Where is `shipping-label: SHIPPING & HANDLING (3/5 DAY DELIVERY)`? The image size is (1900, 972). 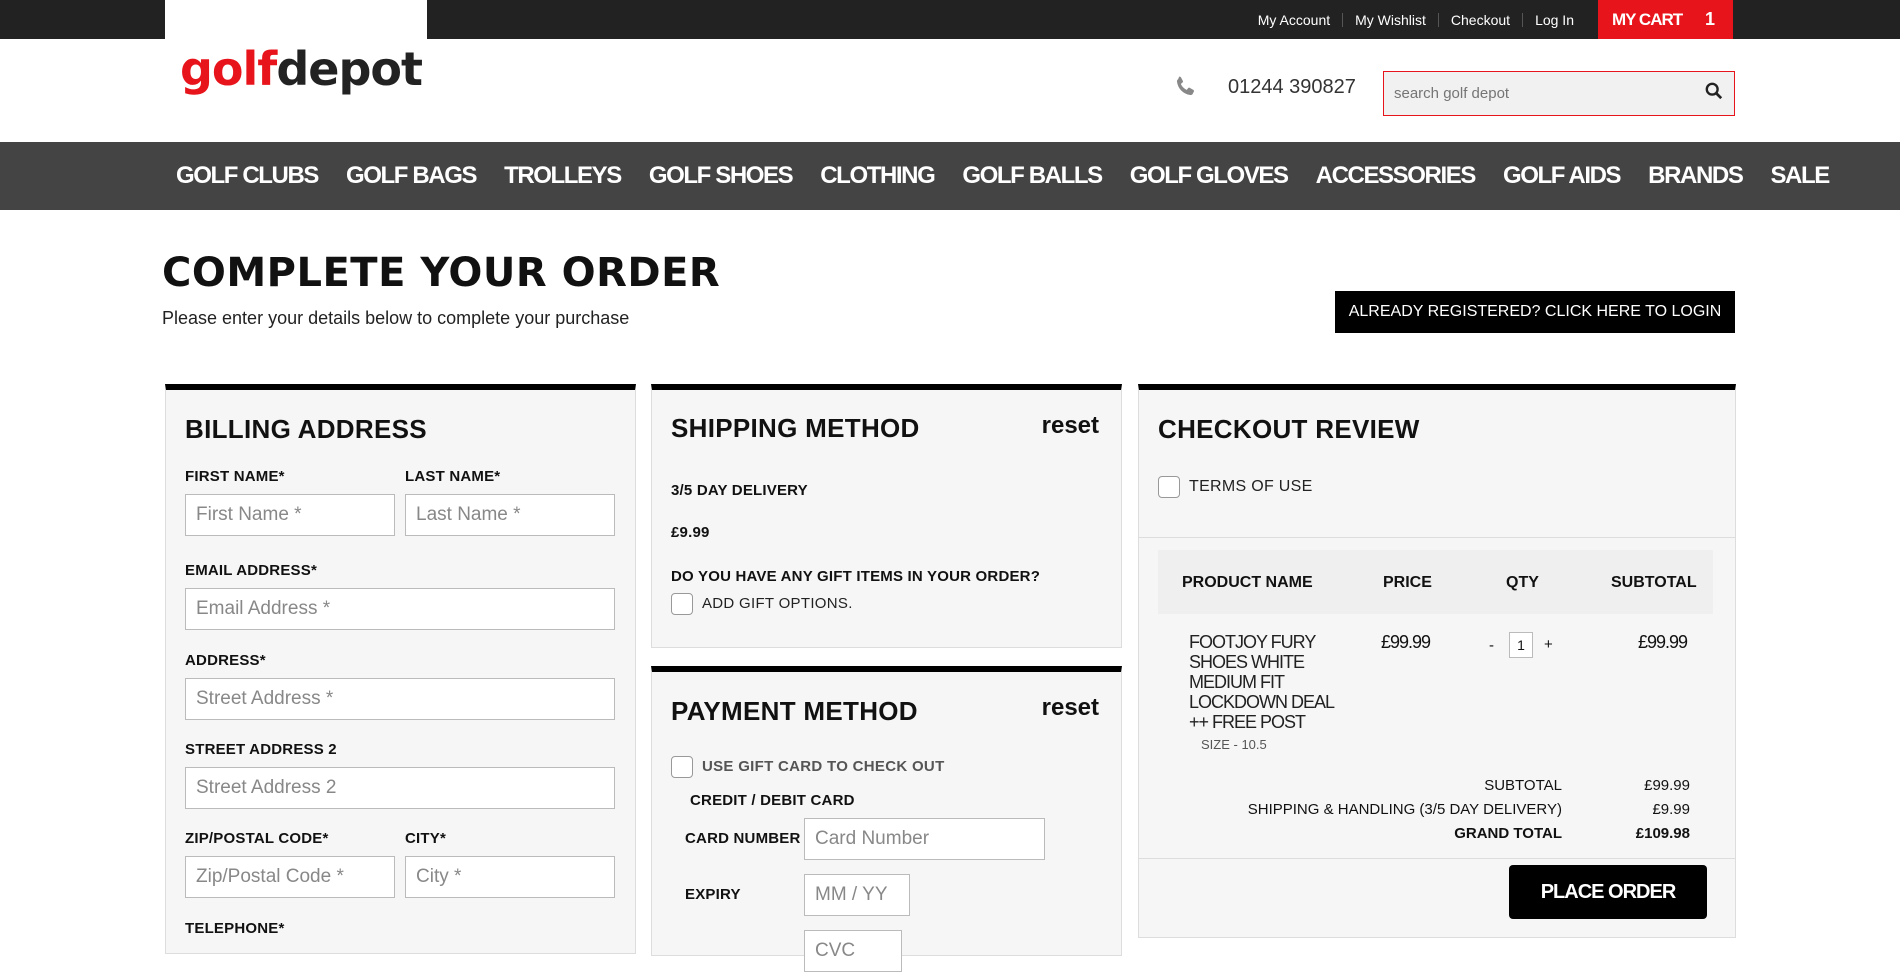 shipping-label: SHIPPING & HANDLING (3/5 DAY DELIVERY) is located at coordinates (1404, 809).